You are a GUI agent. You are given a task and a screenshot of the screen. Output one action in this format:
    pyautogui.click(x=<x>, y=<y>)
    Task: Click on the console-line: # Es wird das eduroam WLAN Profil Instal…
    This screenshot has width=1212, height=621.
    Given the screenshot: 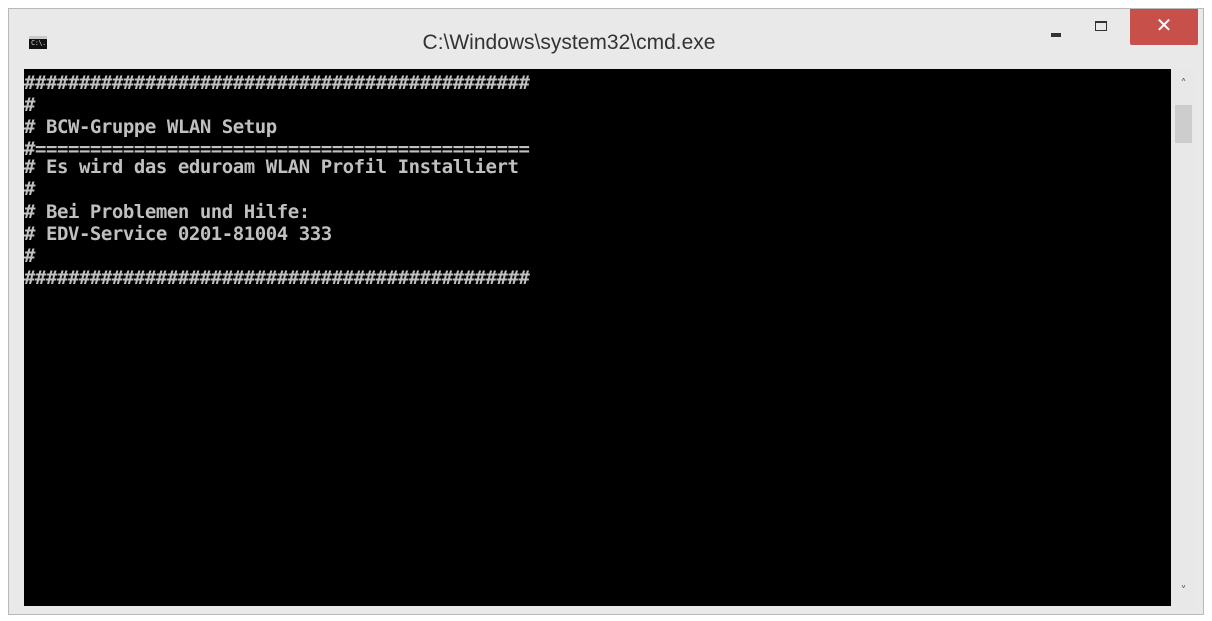 What is the action you would take?
    pyautogui.click(x=271, y=167)
    